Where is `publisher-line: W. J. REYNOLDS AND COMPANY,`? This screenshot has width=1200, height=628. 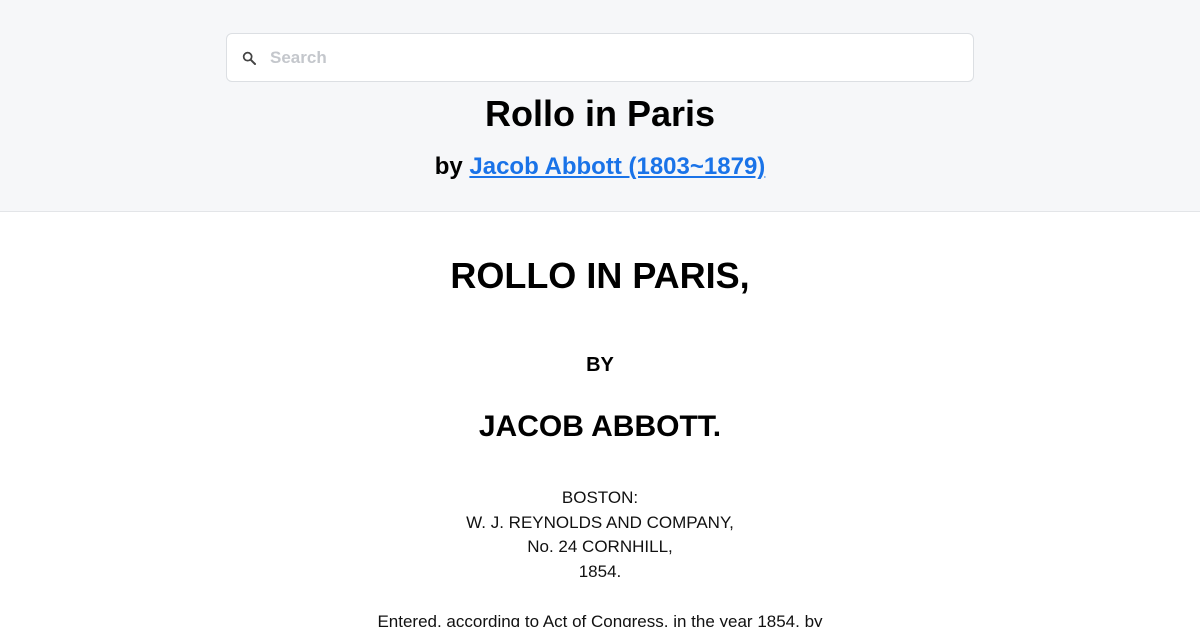
publisher-line: W. J. REYNOLDS AND COMPANY, is located at coordinates (600, 522).